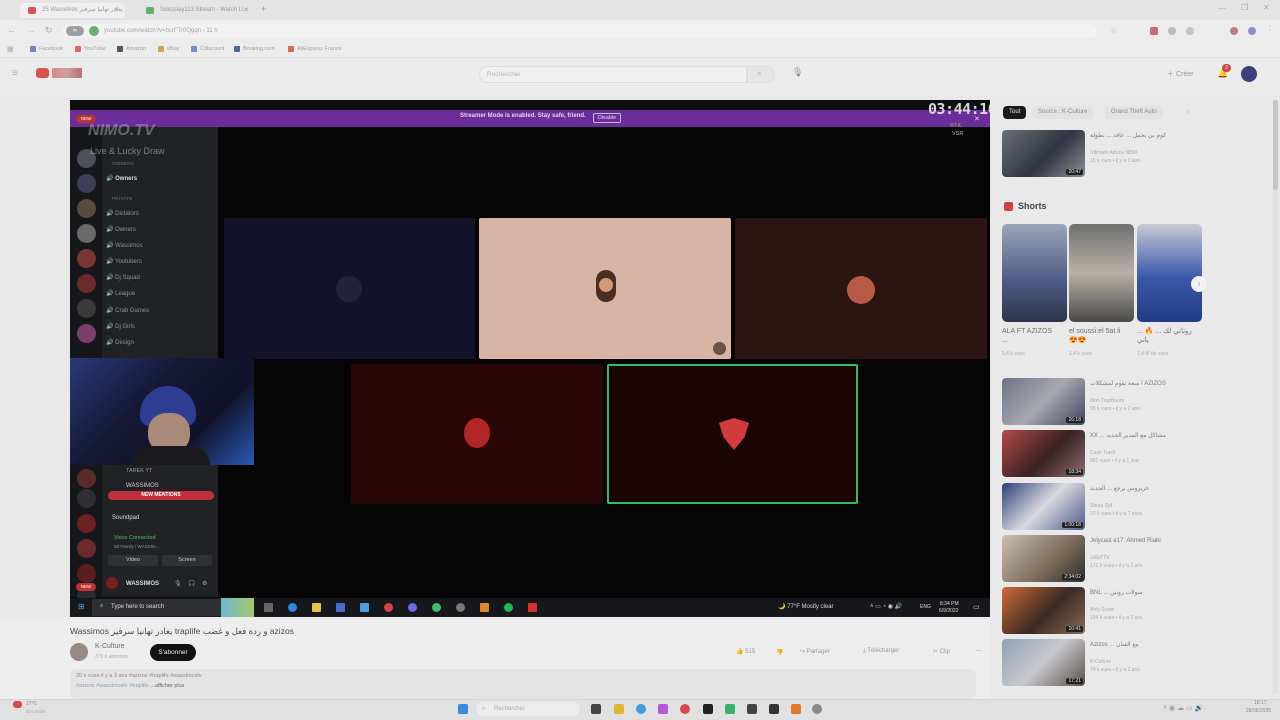  What do you see at coordinates (1183, 708) in the screenshot?
I see `tray-icons: ˄ ◉ ☁ ▭ 🔊` at bounding box center [1183, 708].